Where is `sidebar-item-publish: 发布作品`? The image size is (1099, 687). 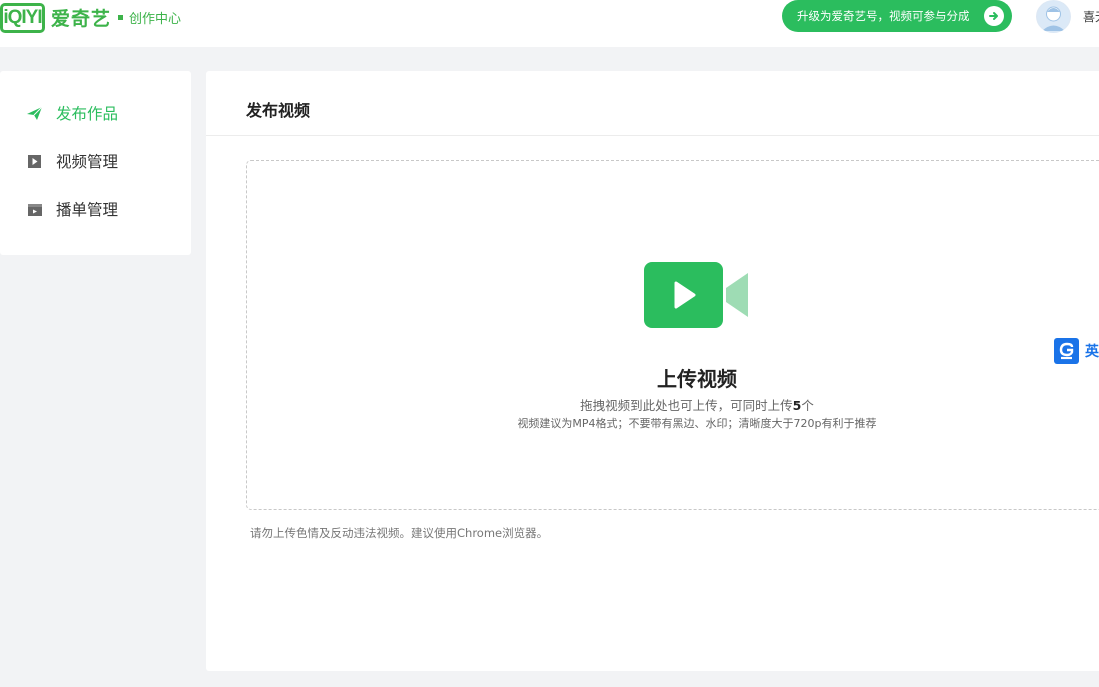
sidebar-item-publish: 发布作品 is located at coordinates (95, 113).